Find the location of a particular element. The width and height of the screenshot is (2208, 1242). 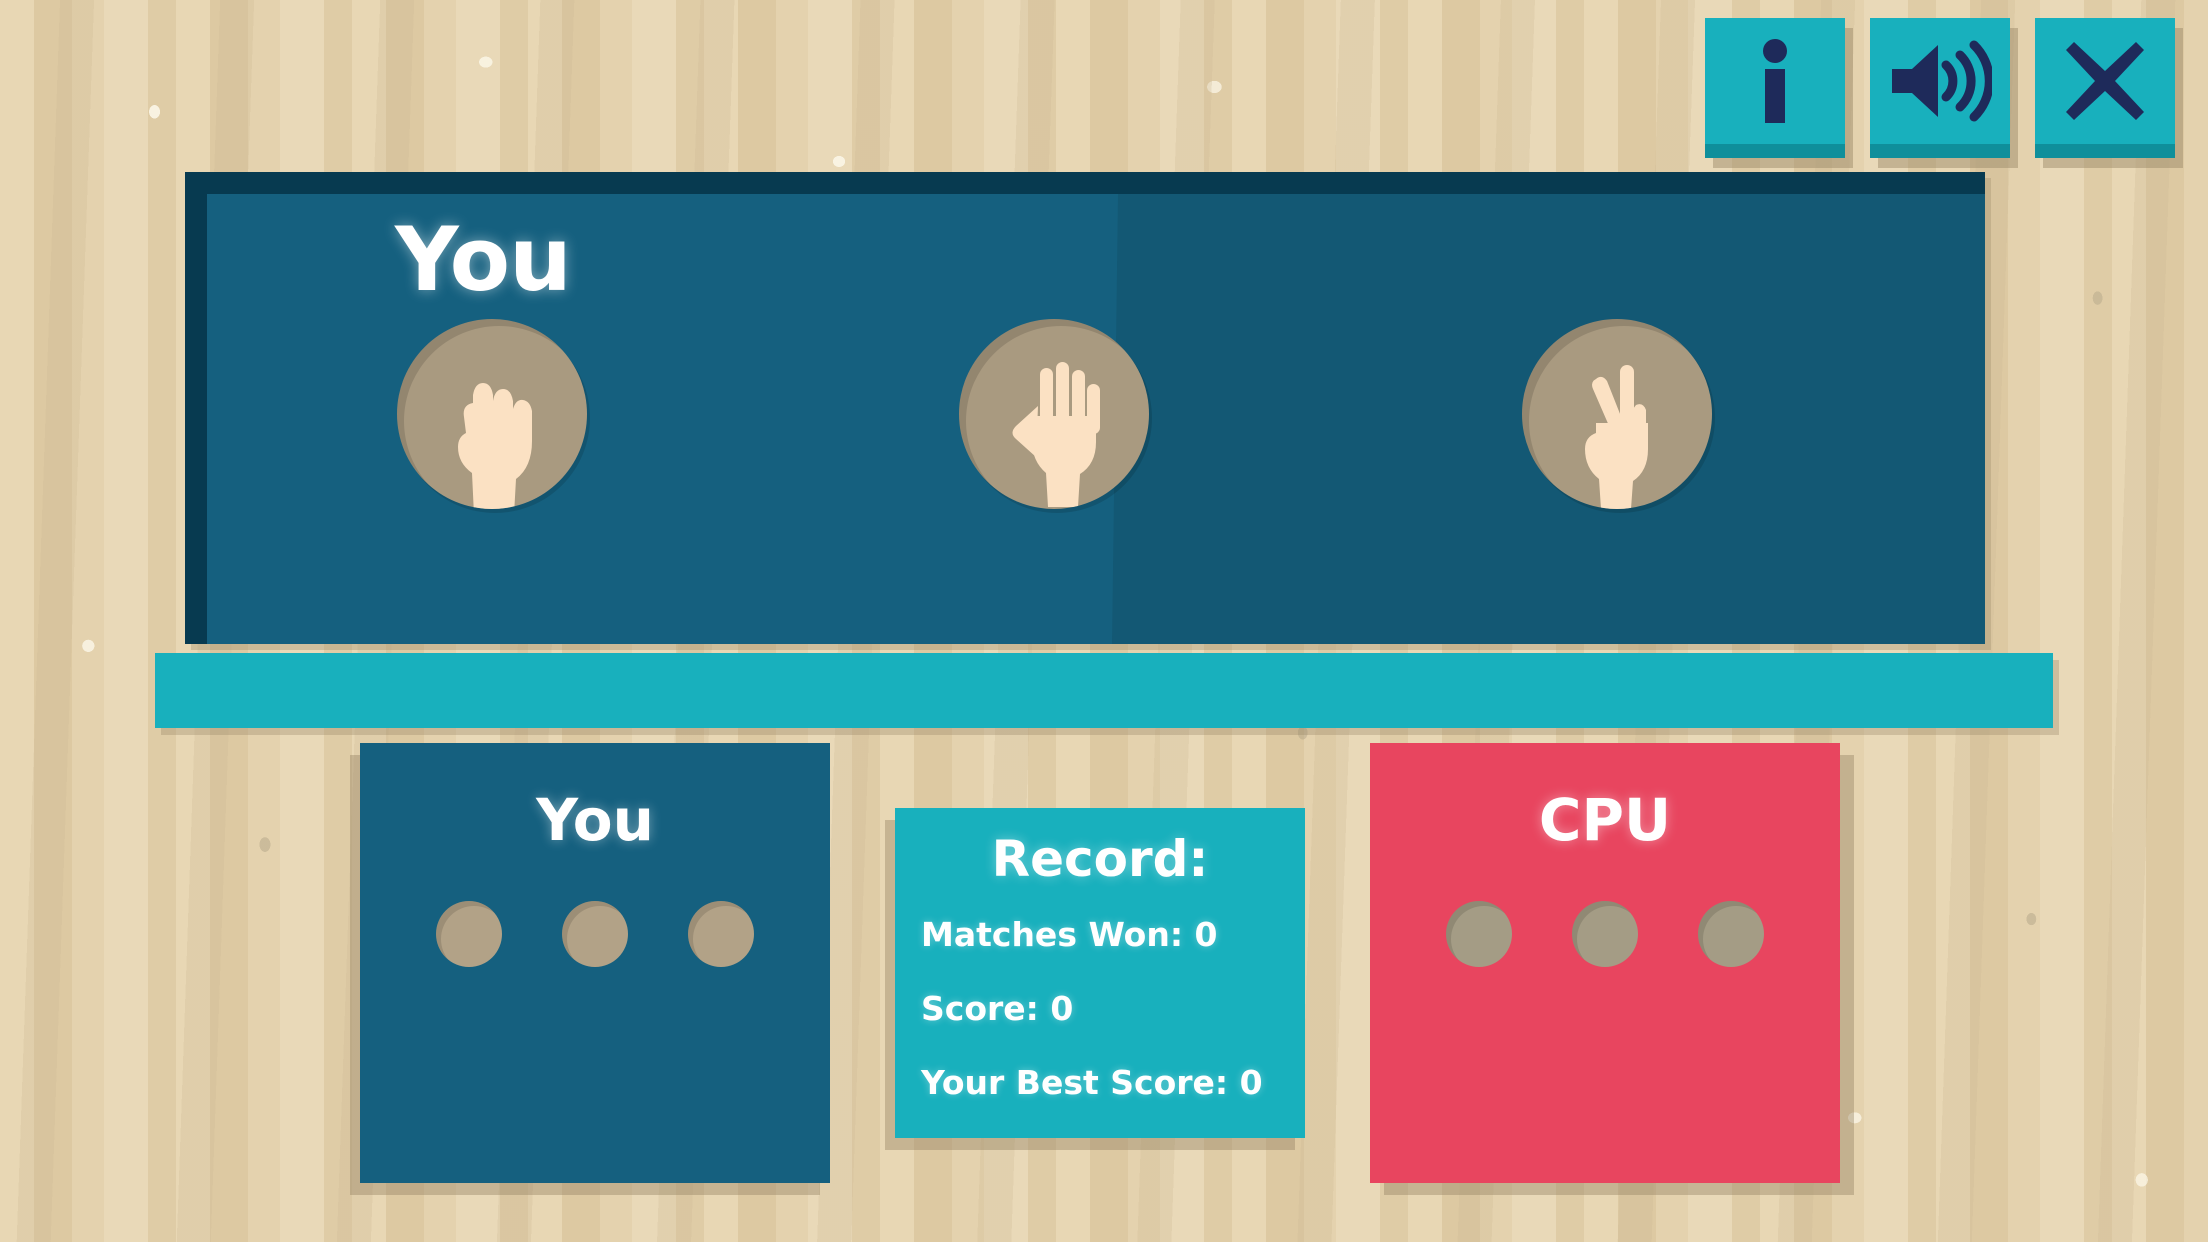

choice-rock is located at coordinates (492, 414).